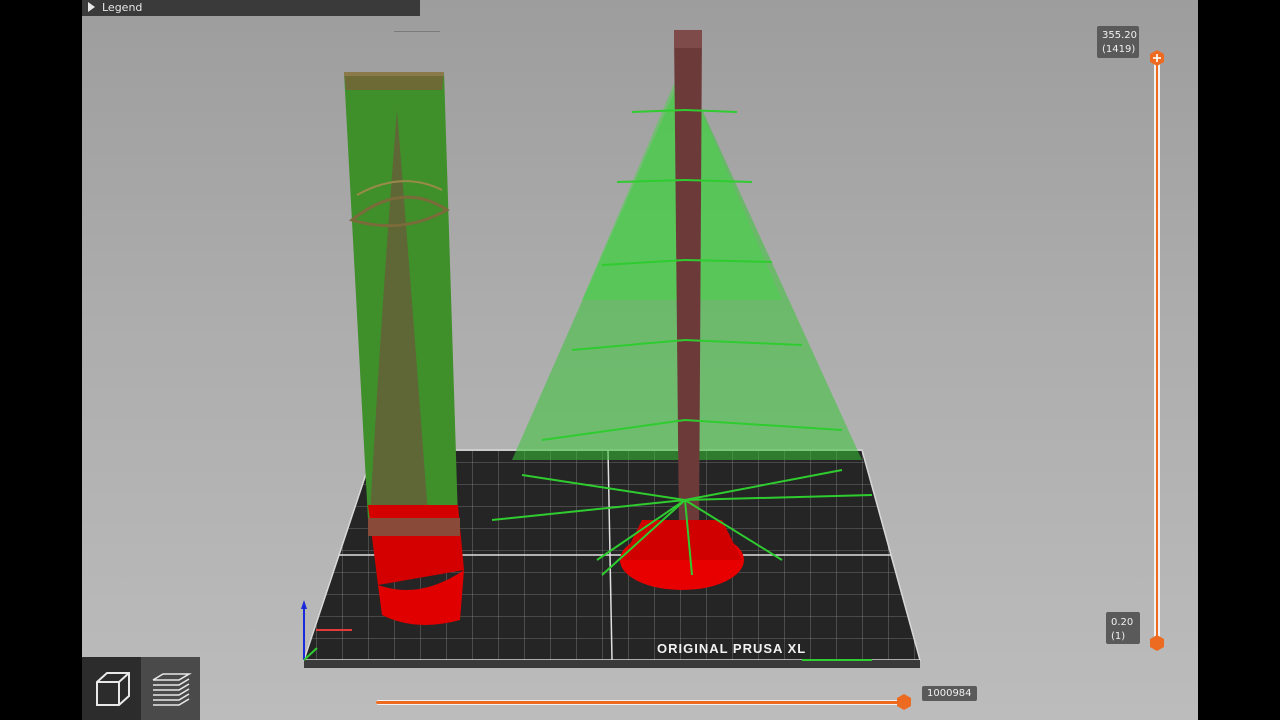 This screenshot has width=1280, height=720. I want to click on cube-icon, so click(112, 688).